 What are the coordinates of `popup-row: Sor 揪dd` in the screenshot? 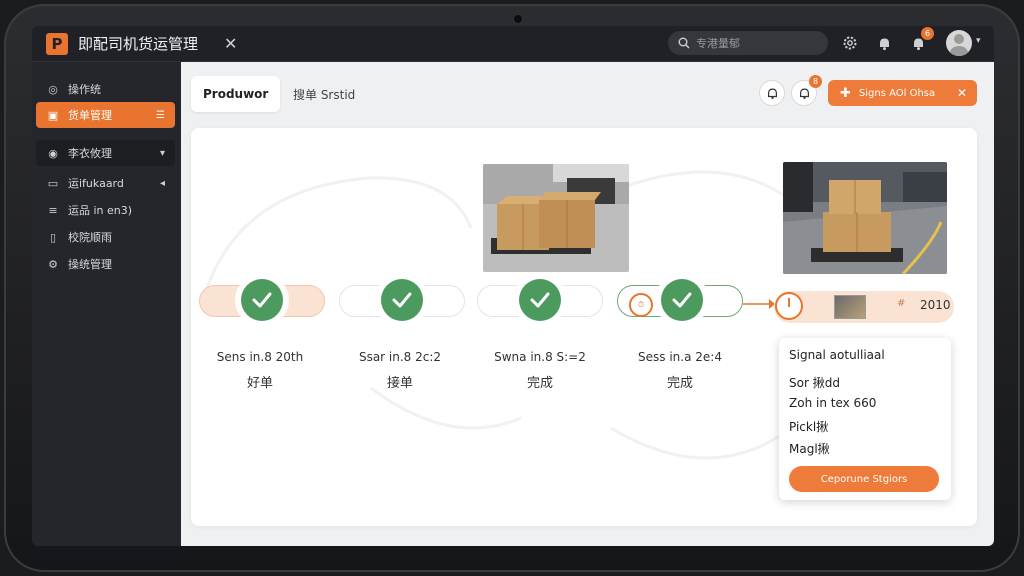 It's located at (814, 383).